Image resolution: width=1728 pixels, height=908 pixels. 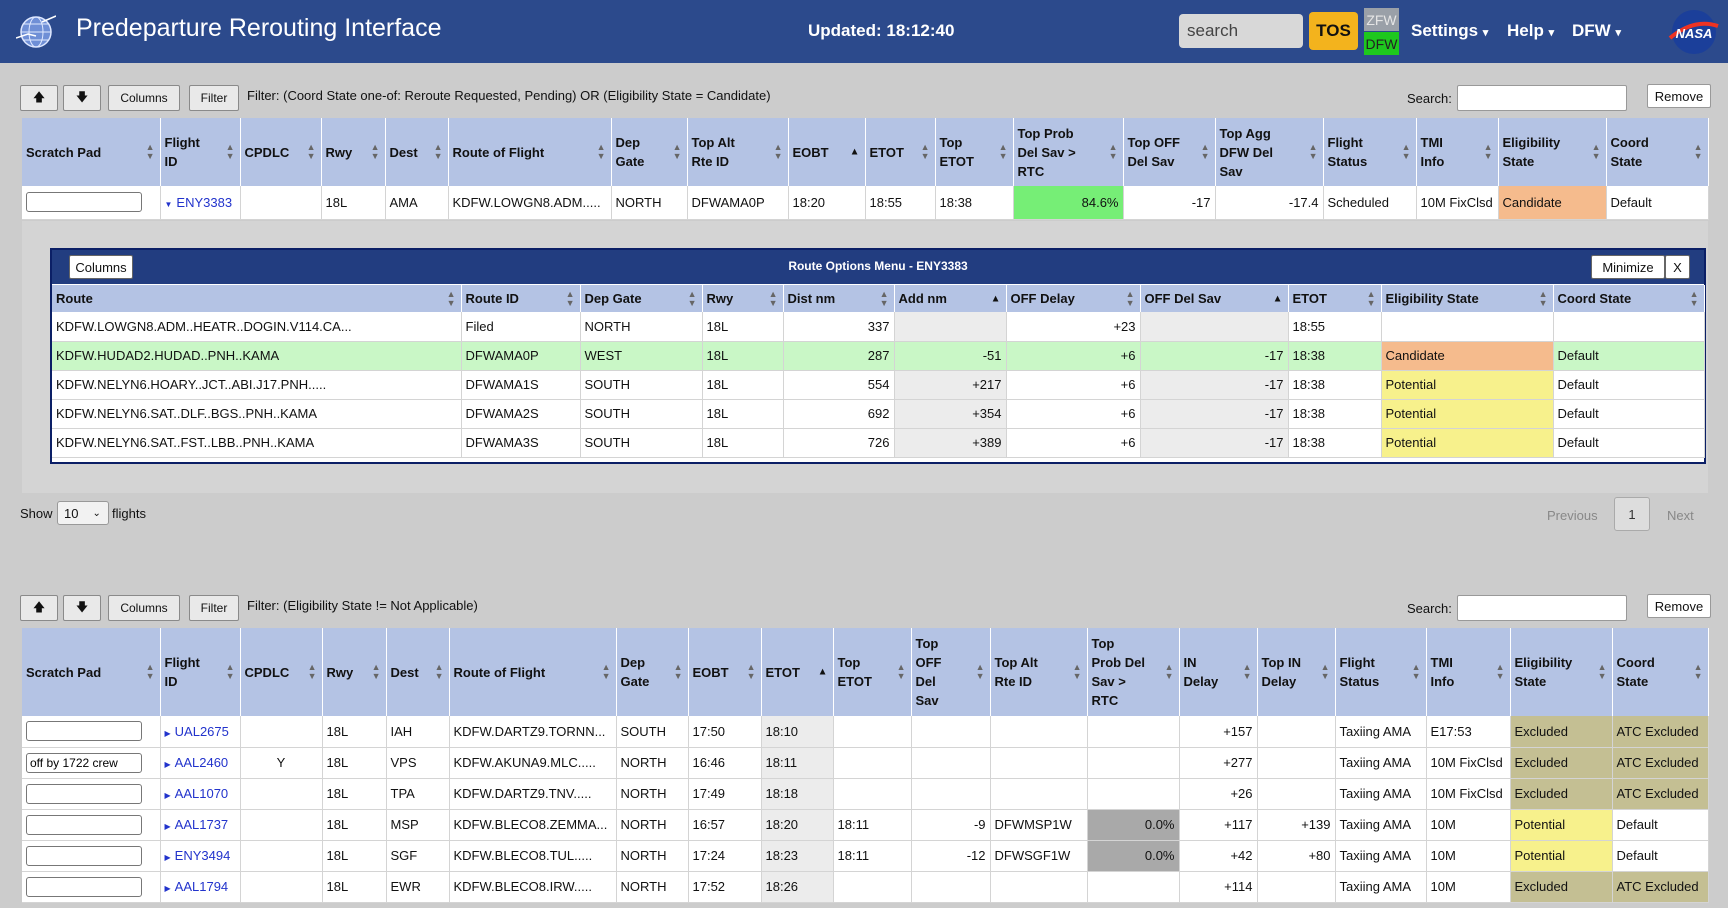 I want to click on column-header: Top Prob Del Sav > RTC ▲ ▼, so click(x=1068, y=152).